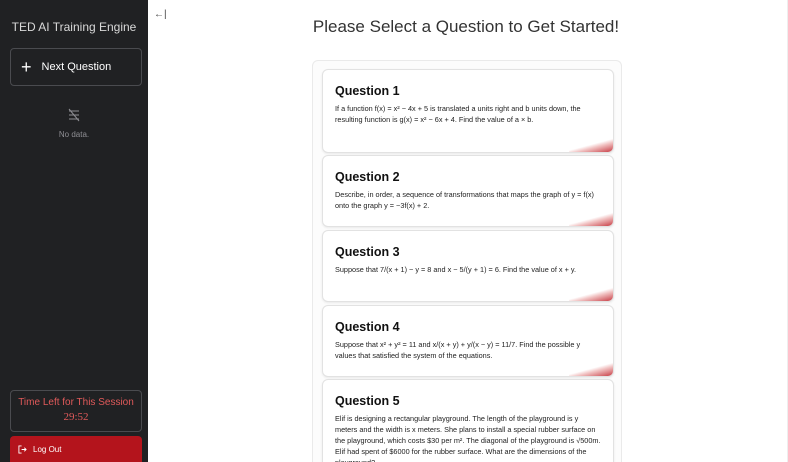 The height and width of the screenshot is (462, 788). I want to click on page-title: Please Select a Question to Get Started!, so click(466, 26).